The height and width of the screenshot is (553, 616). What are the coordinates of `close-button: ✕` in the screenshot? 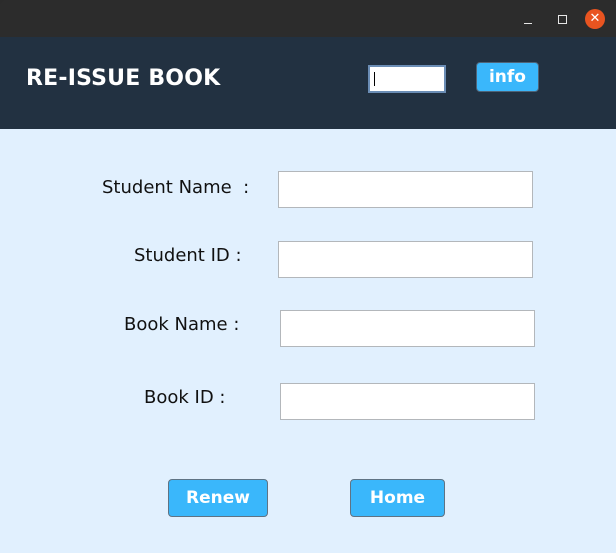 It's located at (595, 19).